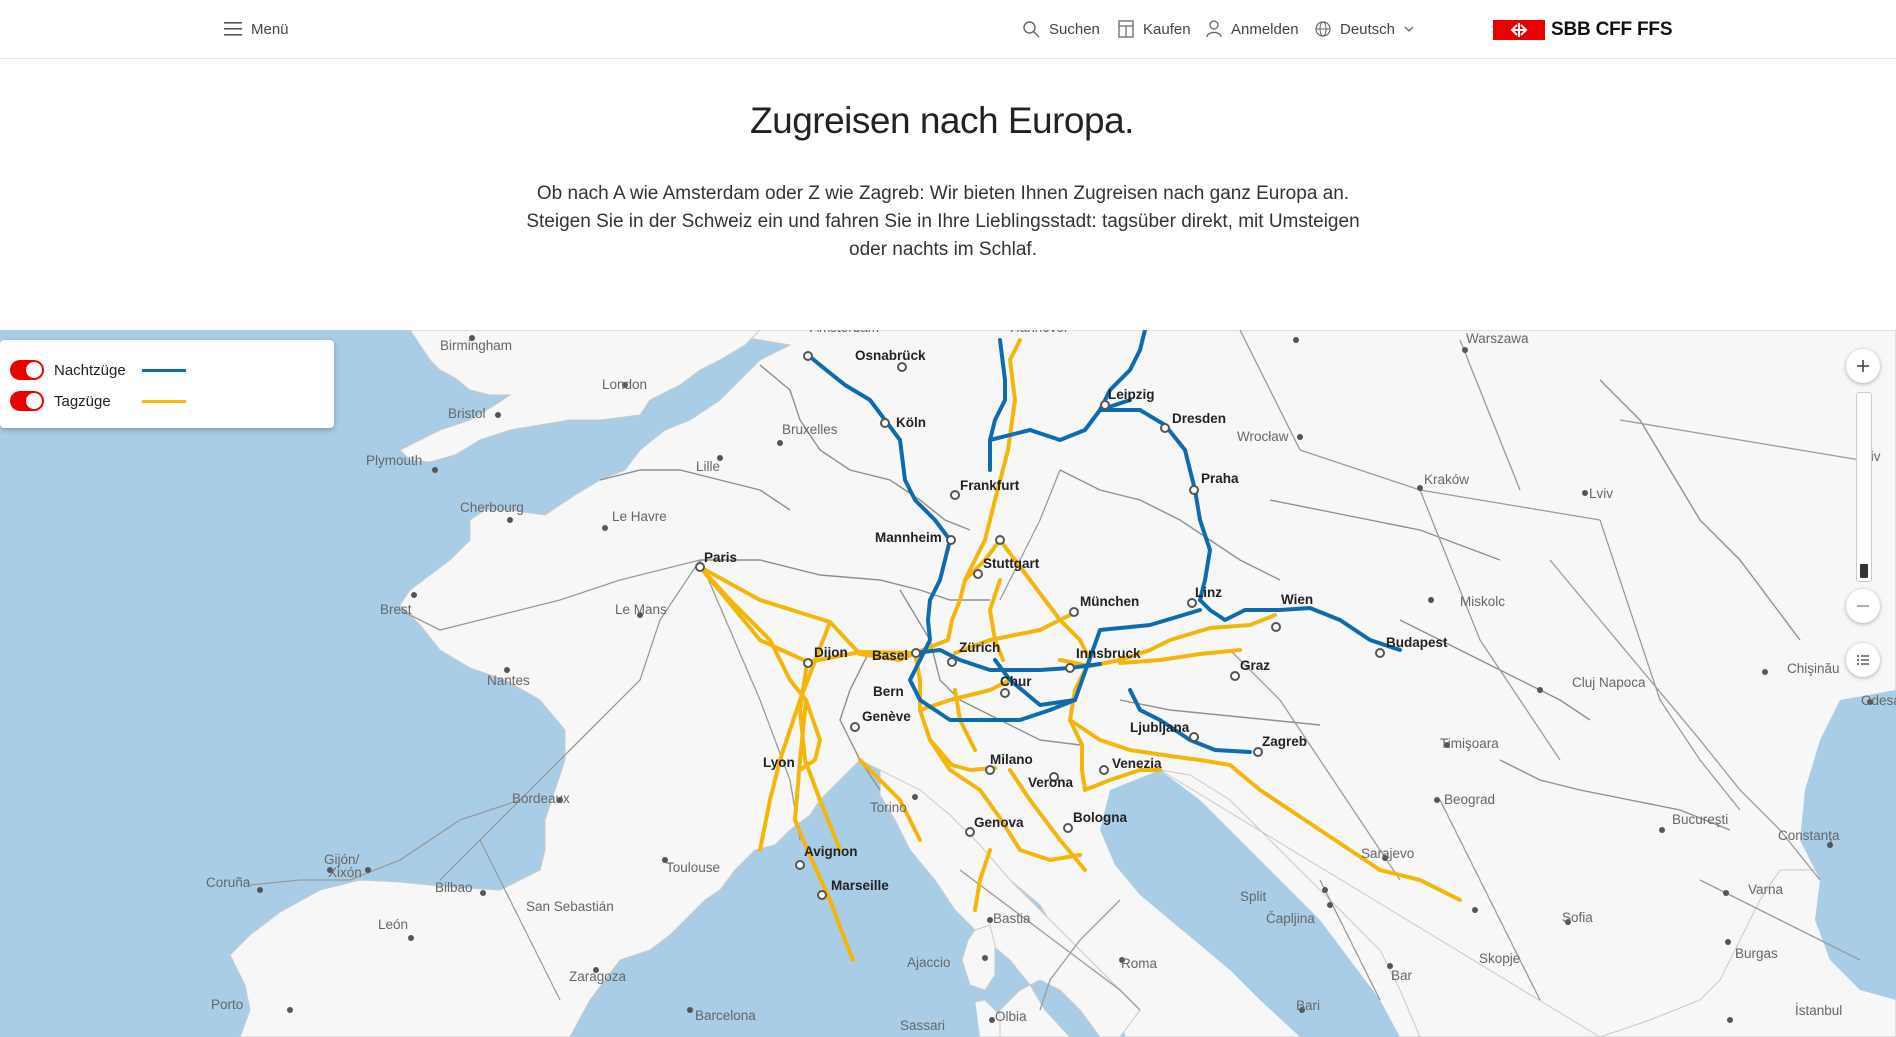 This screenshot has width=1896, height=1037. Describe the element at coordinates (1756, 953) in the screenshot. I see `svg-text: Burgas` at that location.